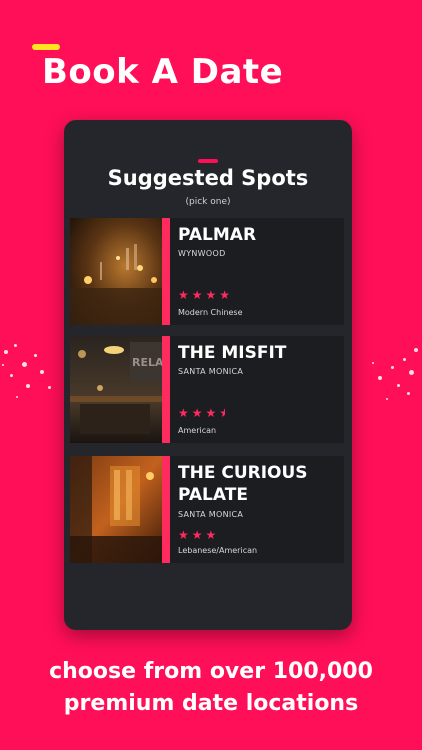 The width and height of the screenshot is (422, 750). I want to click on restaurant-warm-interior-photo, so click(116, 509).